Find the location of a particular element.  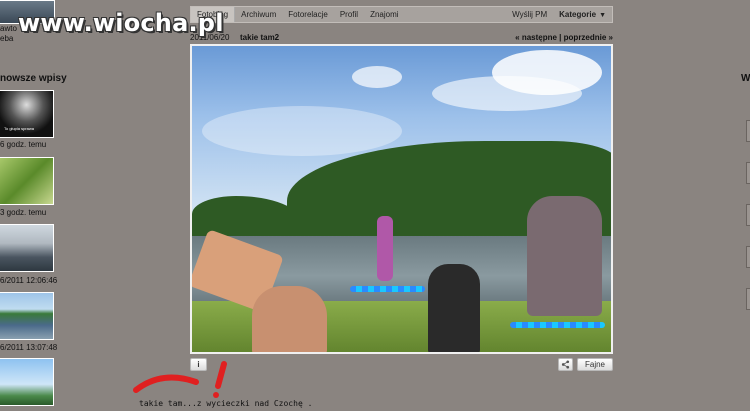

post-pager: « następne | poprzednie » is located at coordinates (564, 37).